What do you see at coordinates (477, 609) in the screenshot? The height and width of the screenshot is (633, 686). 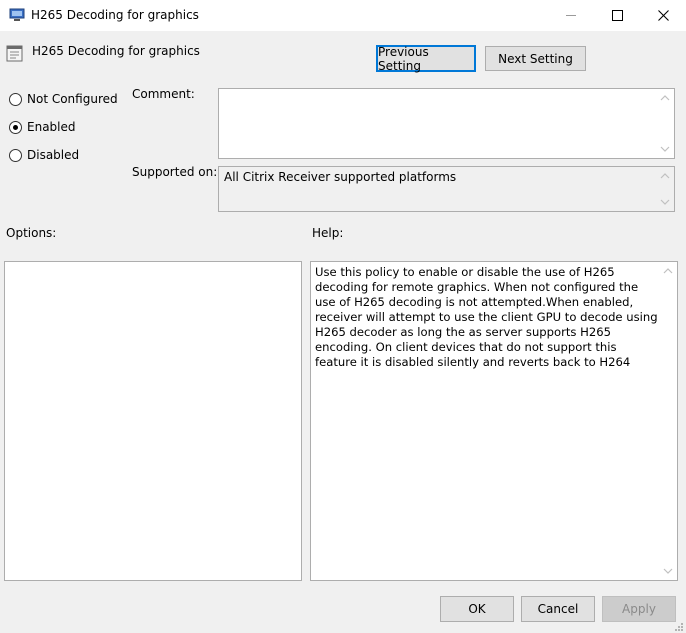 I see `ok-button: OK` at bounding box center [477, 609].